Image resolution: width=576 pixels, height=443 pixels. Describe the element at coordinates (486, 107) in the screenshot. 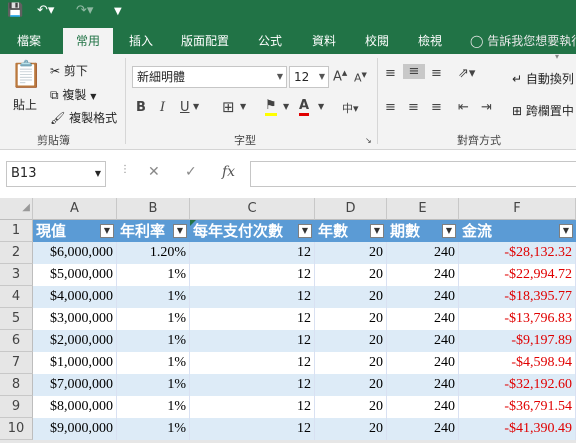

I see `increase-indent-icon: ⇥` at that location.